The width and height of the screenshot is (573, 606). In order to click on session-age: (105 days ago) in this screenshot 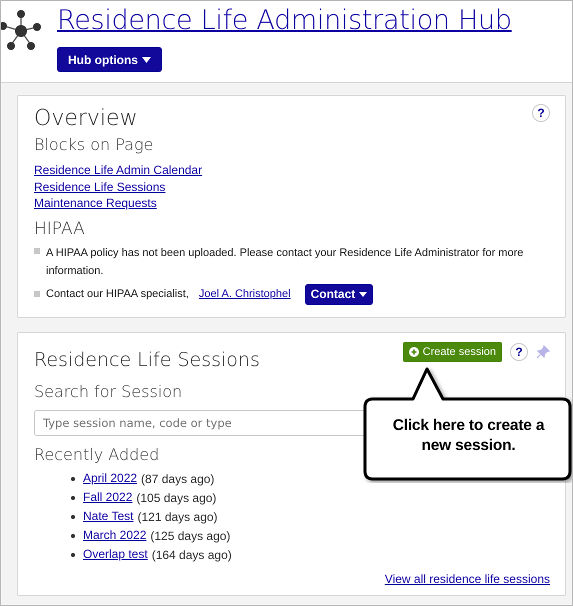, I will do `click(176, 498)`.